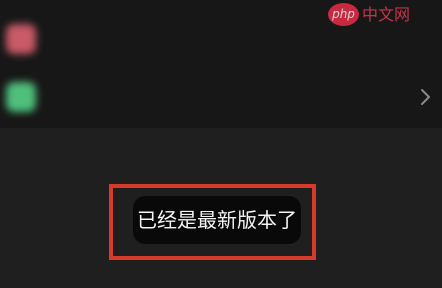 The width and height of the screenshot is (442, 288). Describe the element at coordinates (21, 97) in the screenshot. I see `green-app-icon` at that location.